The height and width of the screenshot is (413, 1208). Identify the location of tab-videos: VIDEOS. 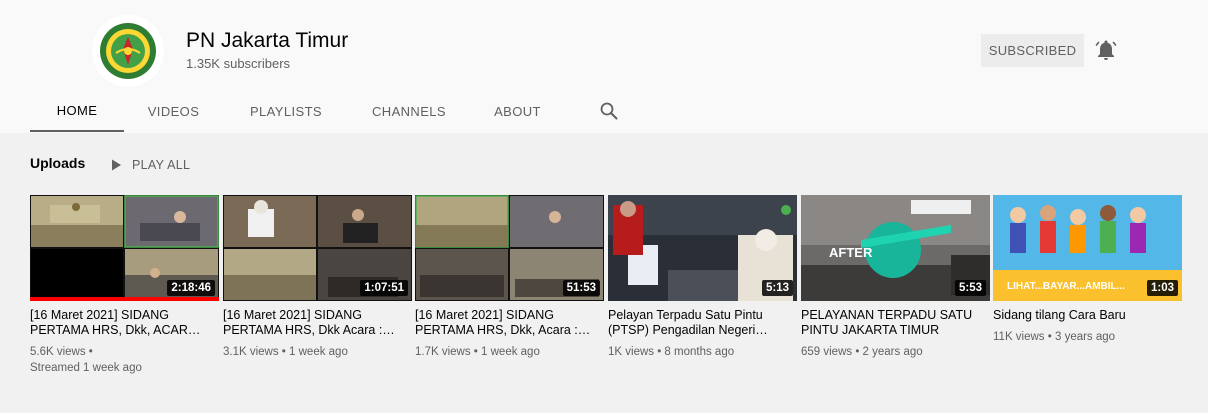
(173, 111).